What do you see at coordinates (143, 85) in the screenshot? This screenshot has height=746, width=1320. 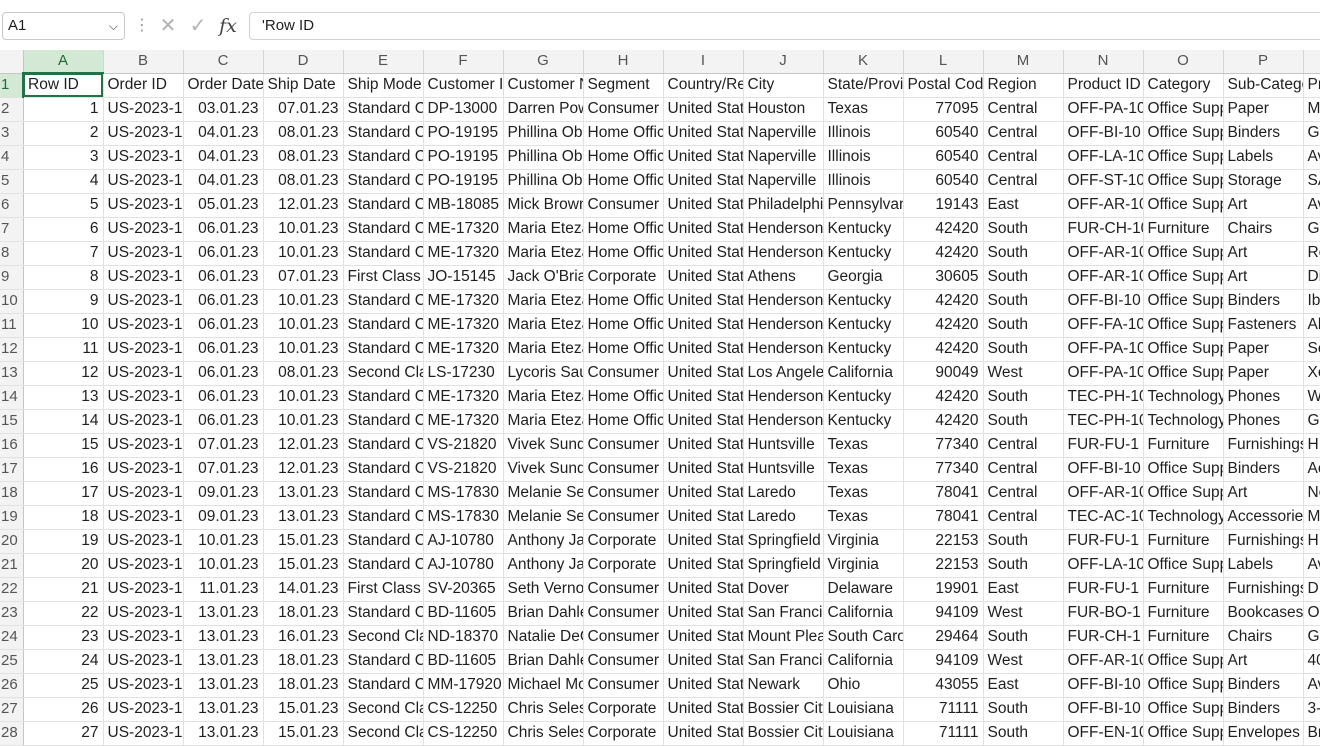 I see `cell: Order ID` at bounding box center [143, 85].